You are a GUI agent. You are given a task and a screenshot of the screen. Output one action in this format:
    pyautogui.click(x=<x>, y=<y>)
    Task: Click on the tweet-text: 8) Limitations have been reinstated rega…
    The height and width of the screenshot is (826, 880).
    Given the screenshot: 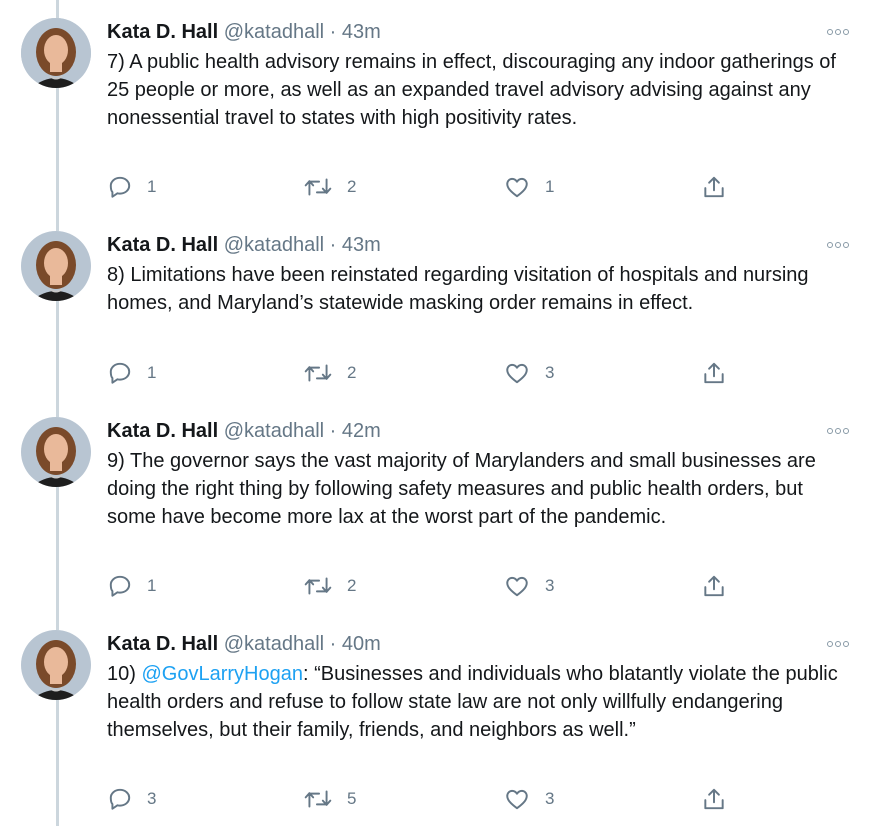 What is the action you would take?
    pyautogui.click(x=479, y=289)
    